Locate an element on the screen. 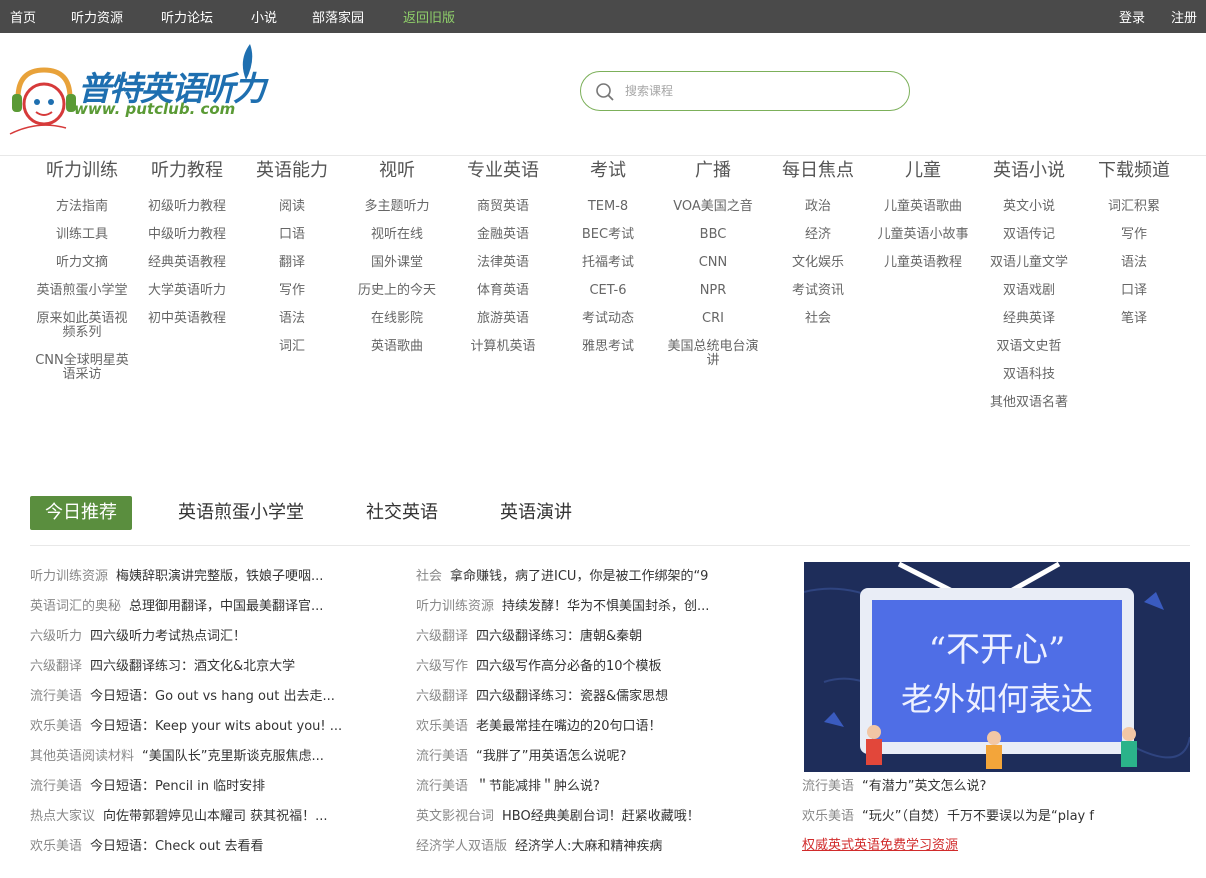  category-heading: 广播 is located at coordinates (713, 171).